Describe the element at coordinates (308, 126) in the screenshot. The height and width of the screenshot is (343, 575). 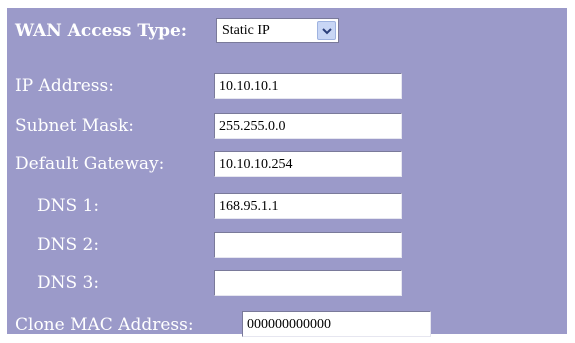
I see `subnet-mask-field: 255.255.0.0` at that location.